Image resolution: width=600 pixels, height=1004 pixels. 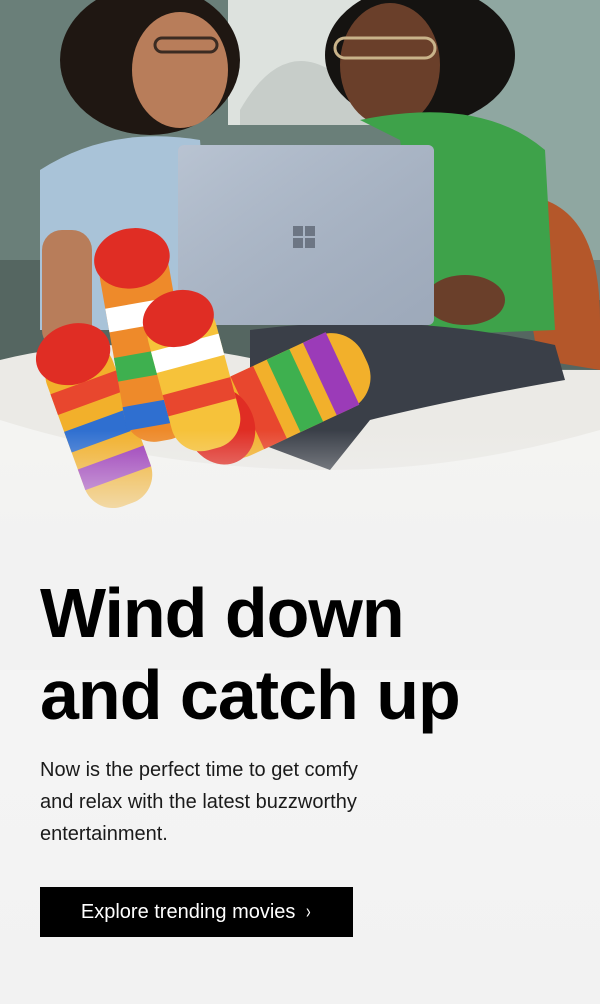 I want to click on explore-trending-movies-button: Explore trending movies ›, so click(x=196, y=912).